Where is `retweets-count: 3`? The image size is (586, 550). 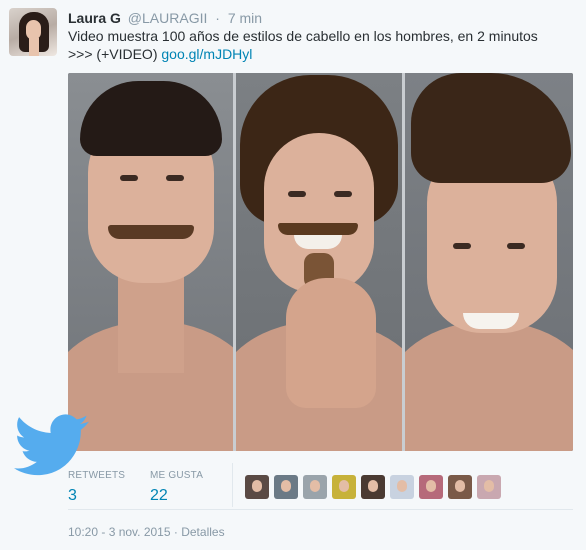 retweets-count: 3 is located at coordinates (96, 496).